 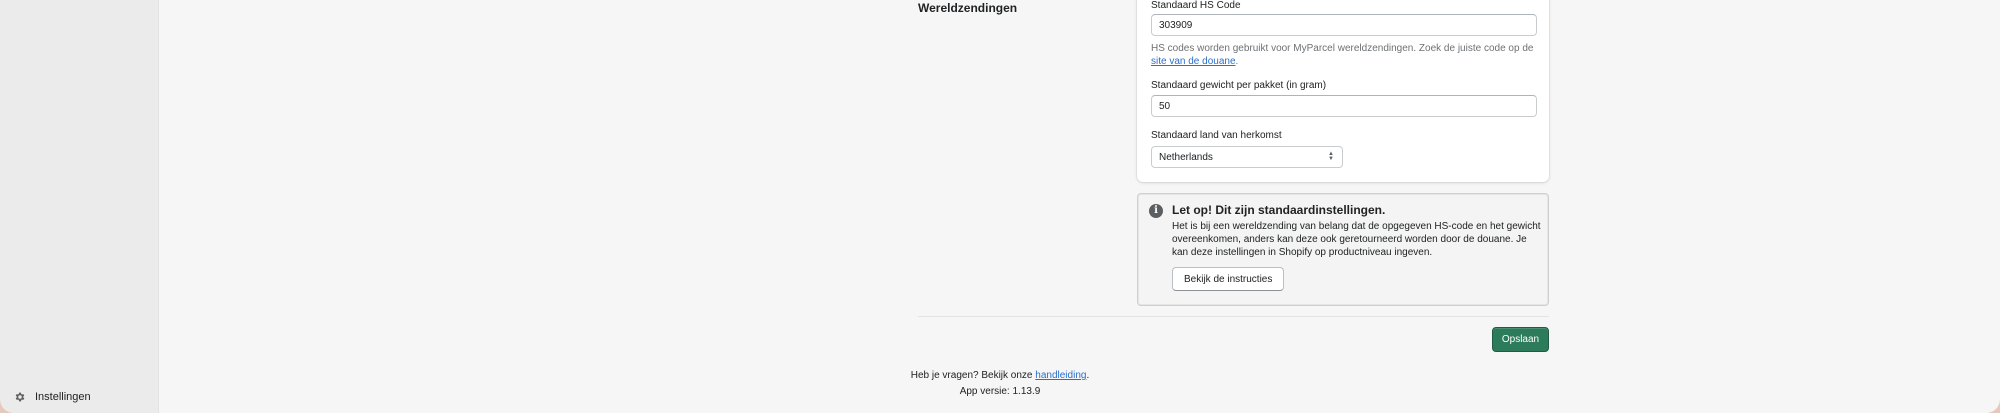 I want to click on info-icon: i, so click(x=1156, y=211).